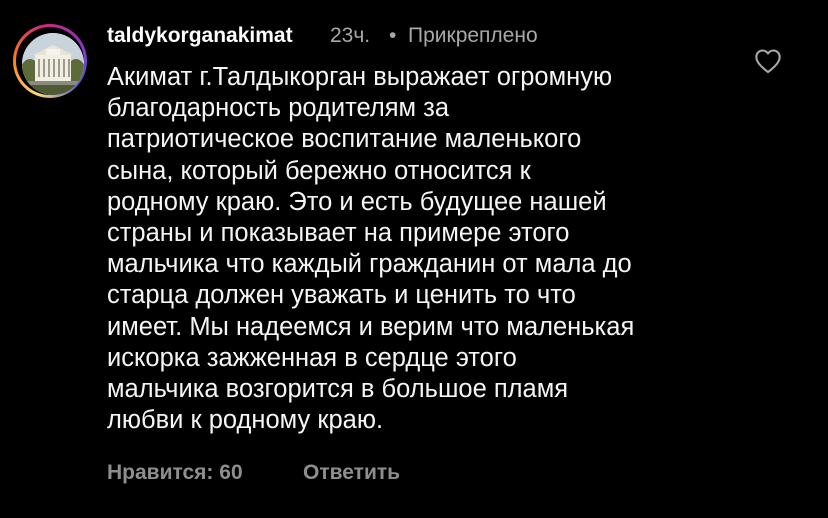 This screenshot has width=828, height=518. Describe the element at coordinates (369, 264) in the screenshot. I see `comment-text-line: мальчика что каждый гражданин от мала до` at that location.